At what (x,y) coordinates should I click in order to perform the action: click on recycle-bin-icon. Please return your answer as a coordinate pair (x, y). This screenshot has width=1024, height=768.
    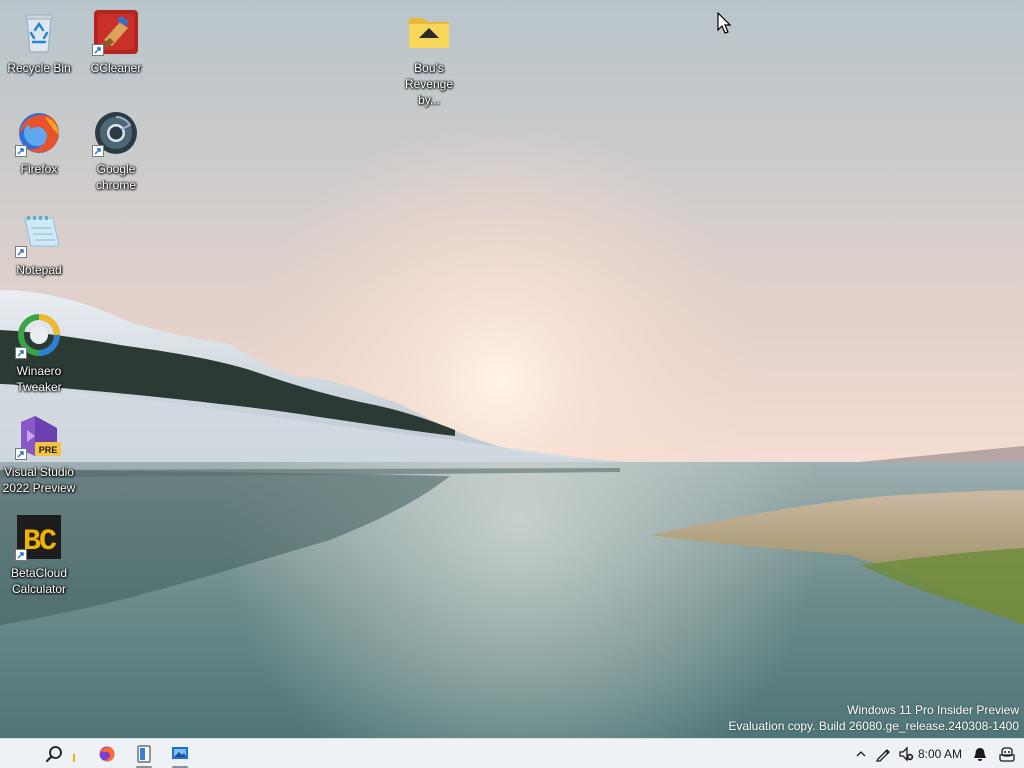
    Looking at the image, I should click on (39, 33).